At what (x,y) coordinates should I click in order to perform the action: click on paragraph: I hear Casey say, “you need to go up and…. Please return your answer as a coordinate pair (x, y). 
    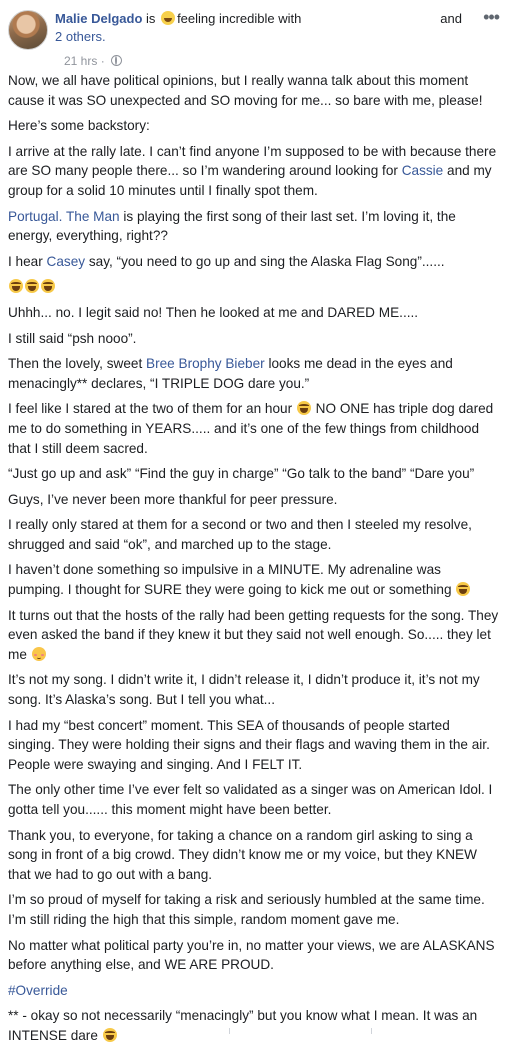
    Looking at the image, I should click on (254, 262).